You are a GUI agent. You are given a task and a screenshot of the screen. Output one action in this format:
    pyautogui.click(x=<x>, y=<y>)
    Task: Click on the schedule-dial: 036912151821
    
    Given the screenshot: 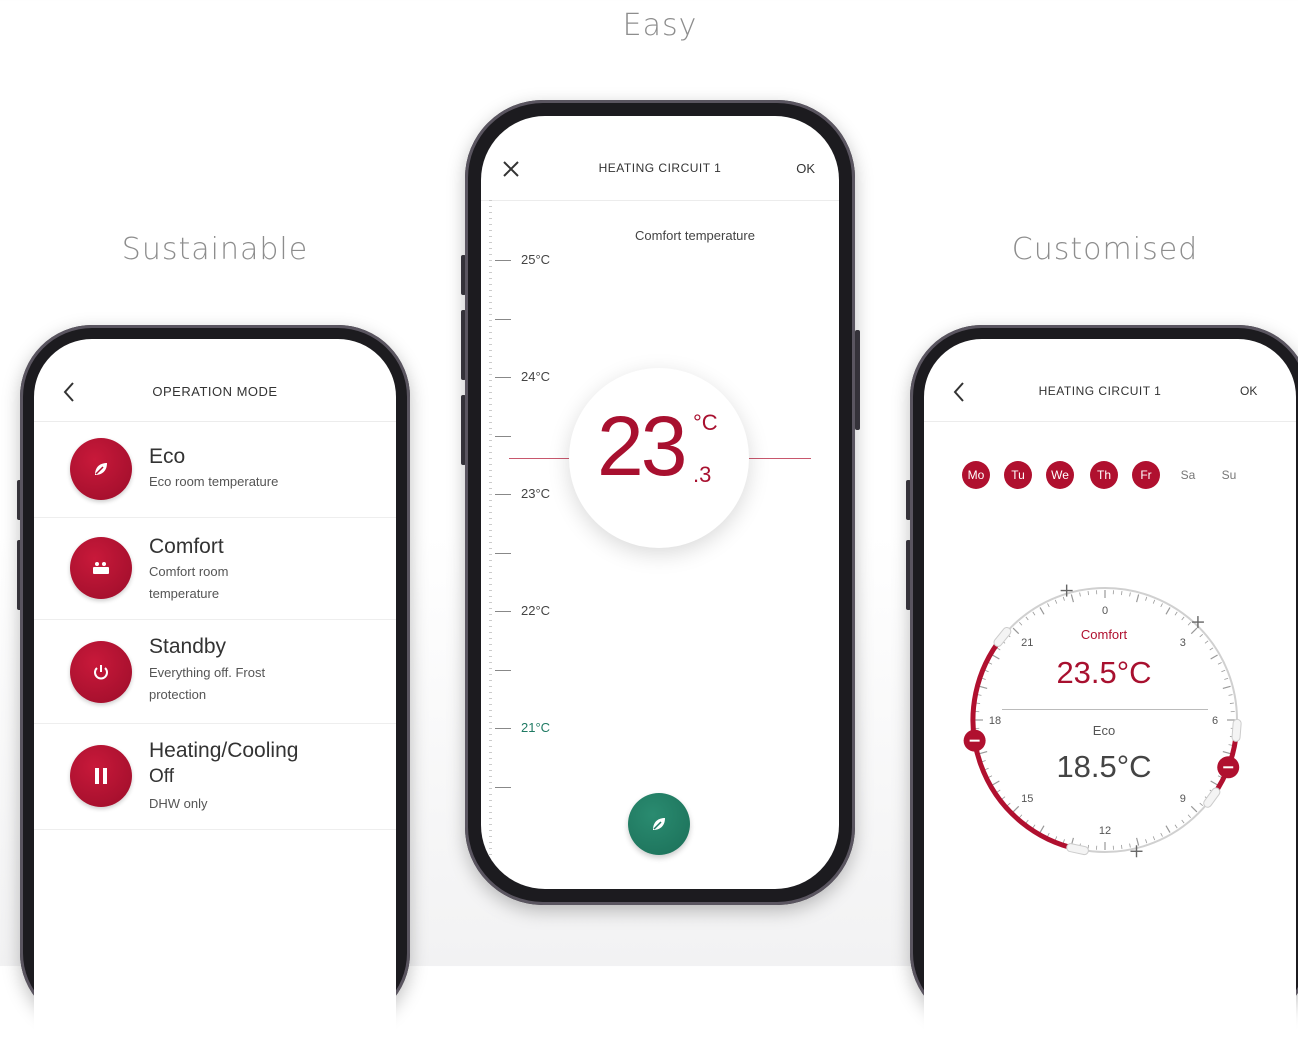 What is the action you would take?
    pyautogui.click(x=1105, y=720)
    